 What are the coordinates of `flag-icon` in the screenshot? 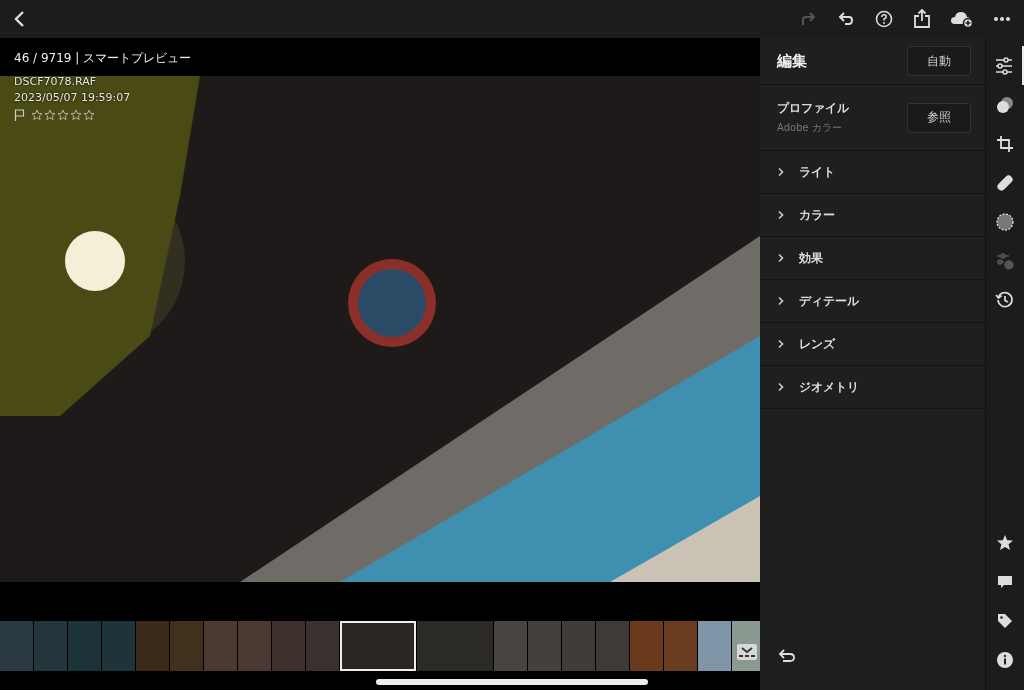 It's located at (19, 115).